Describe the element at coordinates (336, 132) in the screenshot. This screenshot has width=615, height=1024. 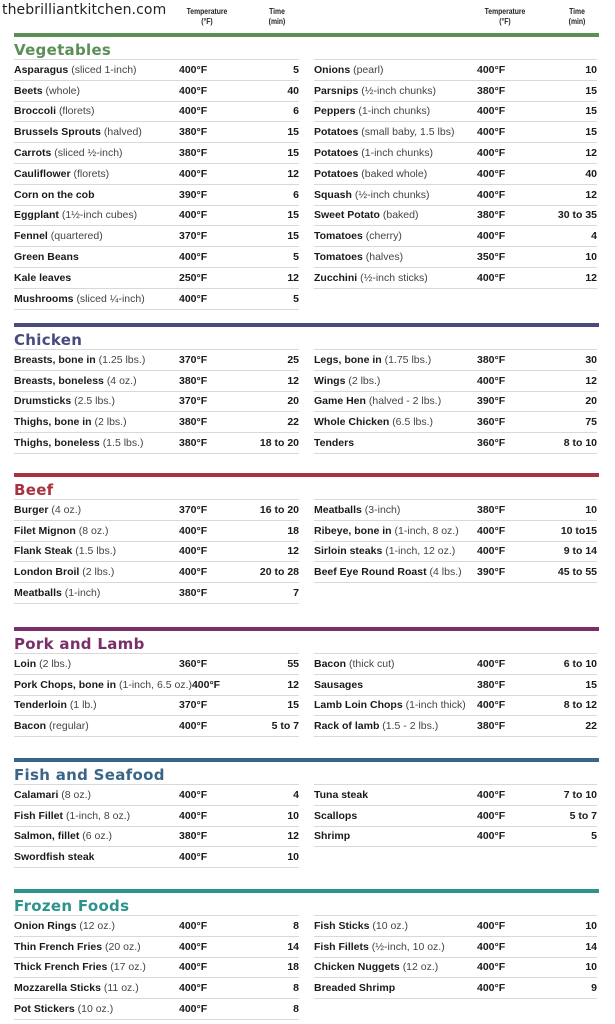
I see `food-name: Potatoes` at that location.